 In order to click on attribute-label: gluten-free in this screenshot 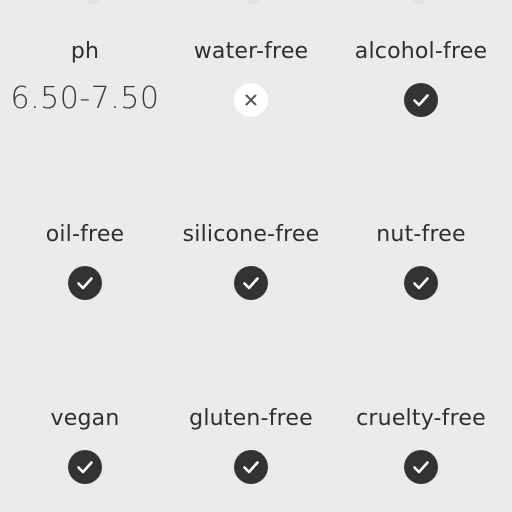, I will do `click(251, 418)`.